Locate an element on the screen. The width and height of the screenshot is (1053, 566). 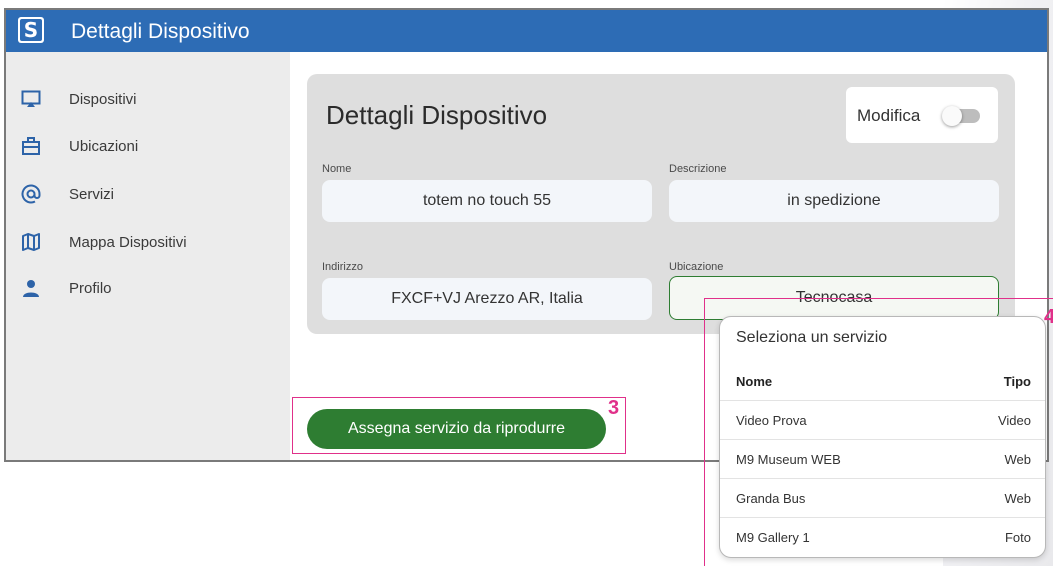
callout-number-3: 3 is located at coordinates (614, 408).